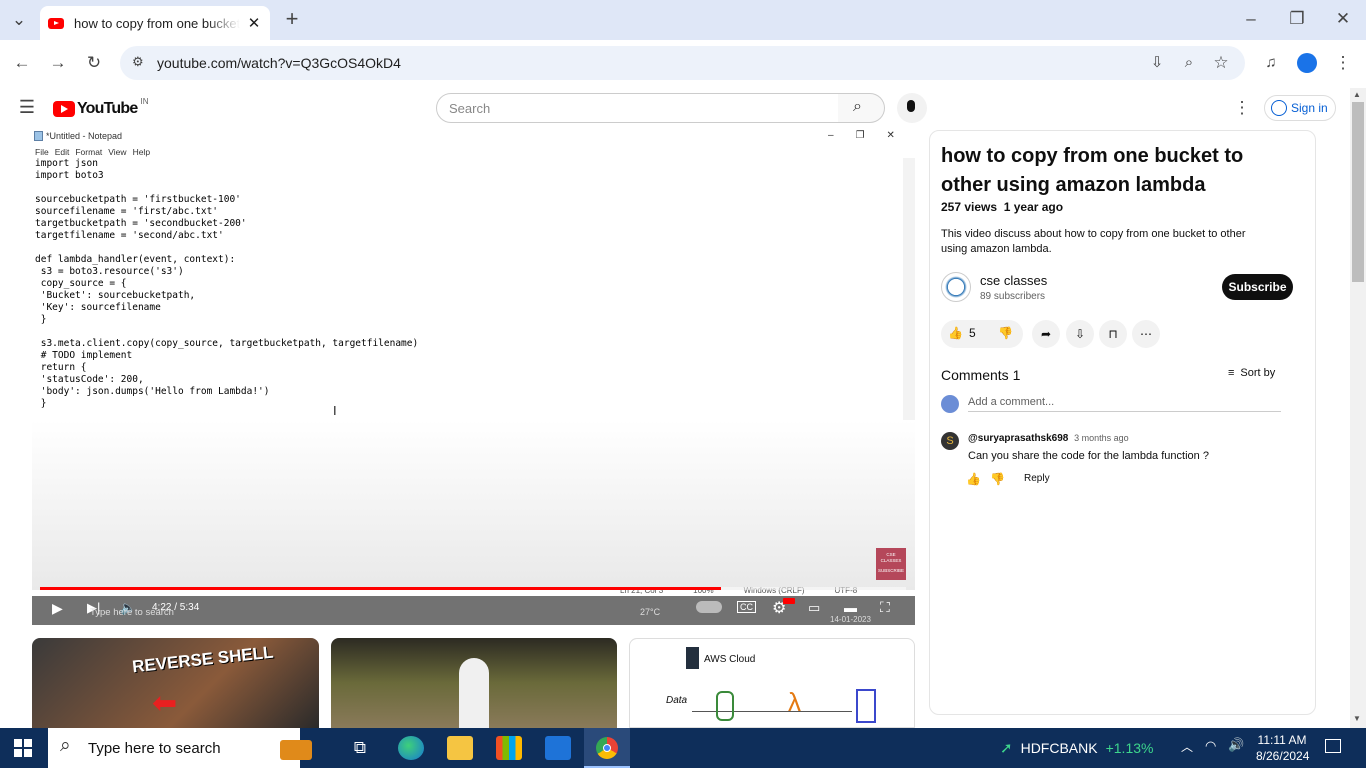  I want to click on store-icon, so click(509, 748).